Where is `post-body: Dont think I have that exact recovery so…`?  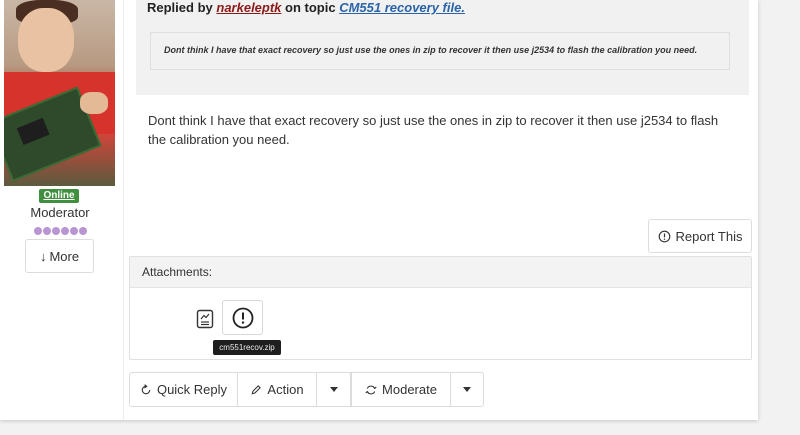 post-body: Dont think I have that exact recovery so… is located at coordinates (433, 130).